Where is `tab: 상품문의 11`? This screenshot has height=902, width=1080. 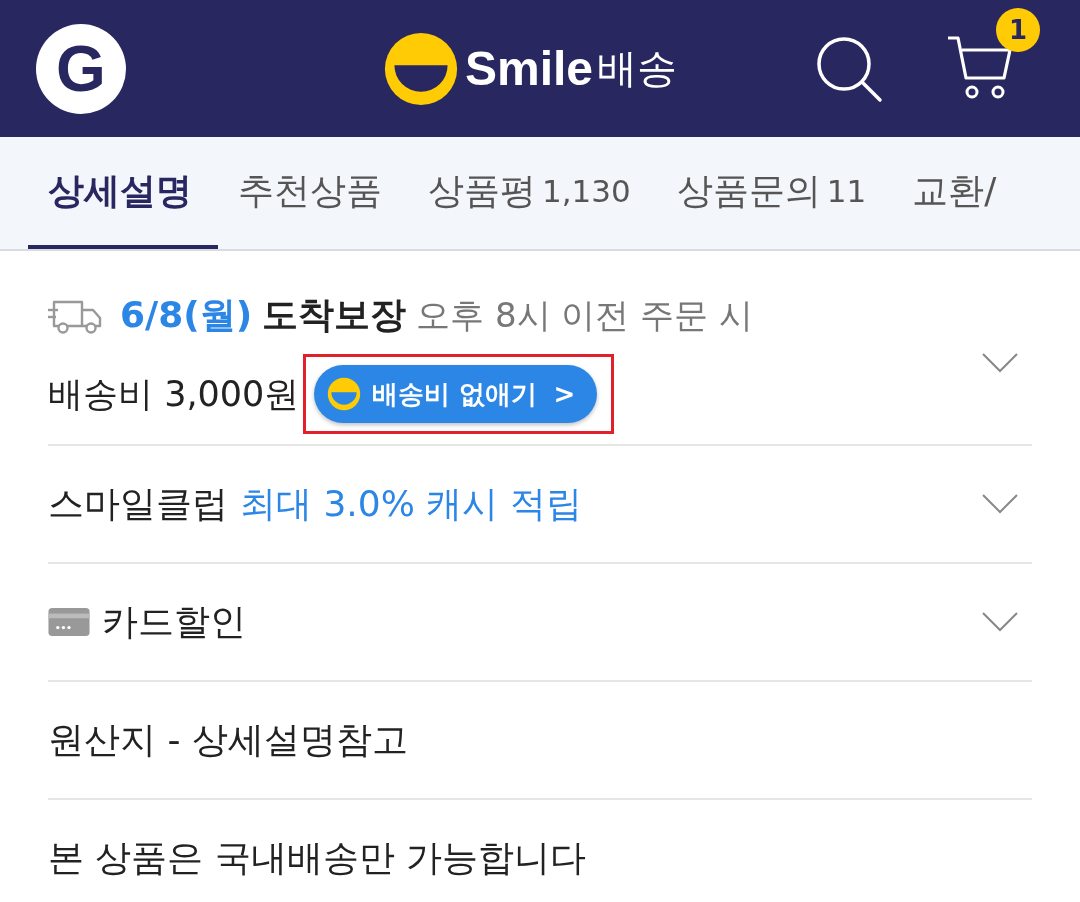 tab: 상품문의 11 is located at coordinates (774, 193).